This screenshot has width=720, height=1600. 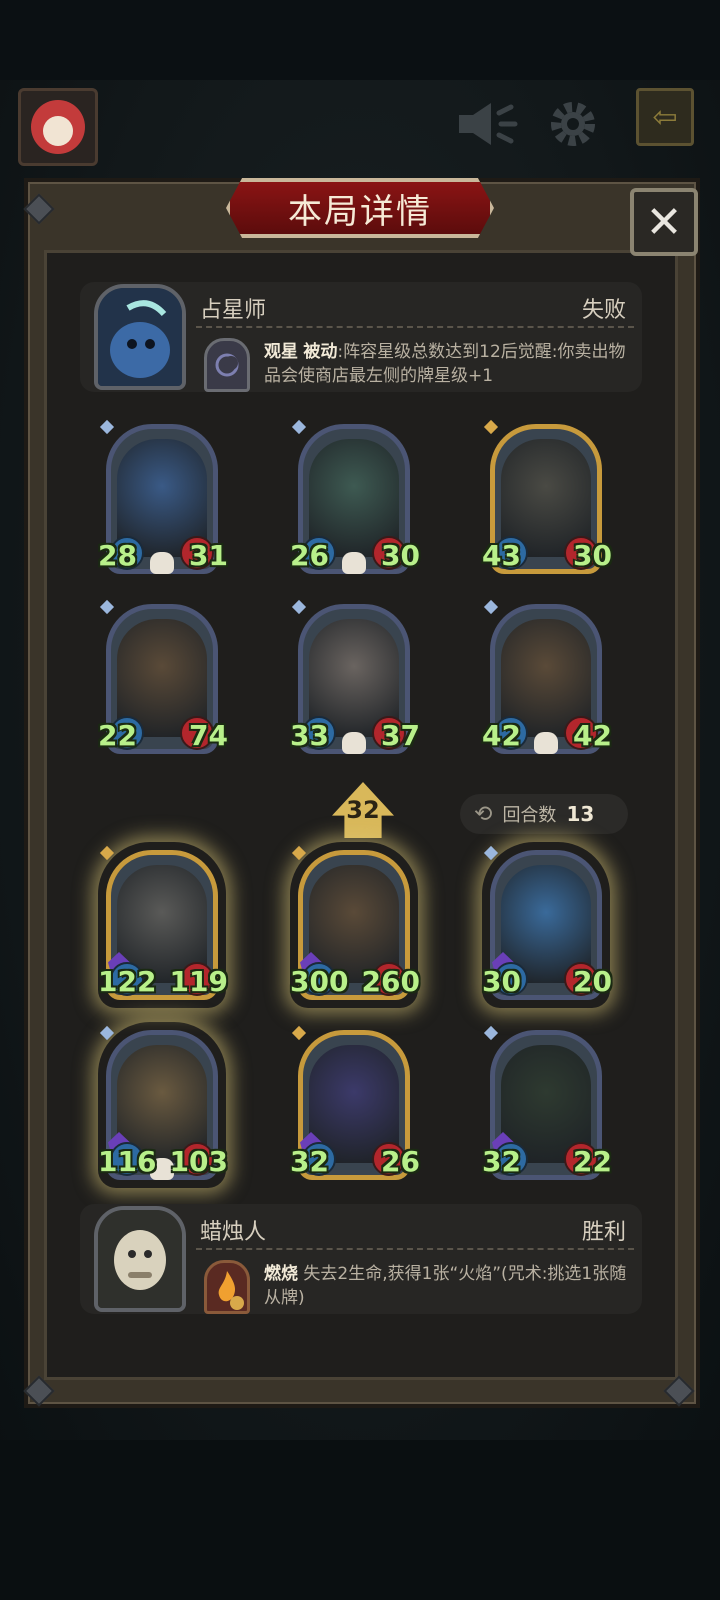 What do you see at coordinates (281, 352) in the screenshot?
I see `opponent-skill-name: 观星` at bounding box center [281, 352].